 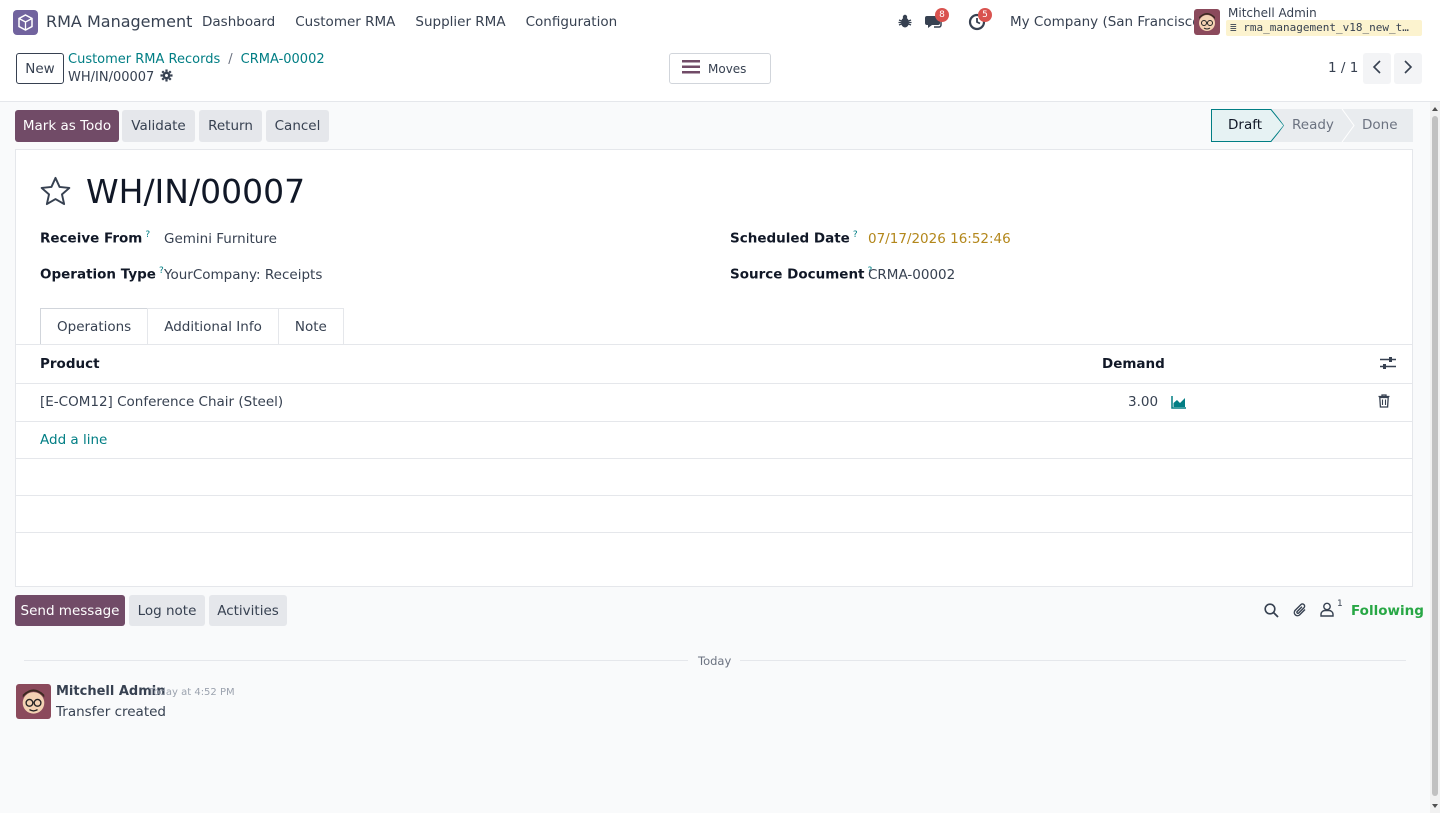 I want to click on mark-as-todo-button: Mark as Todo, so click(x=67, y=126).